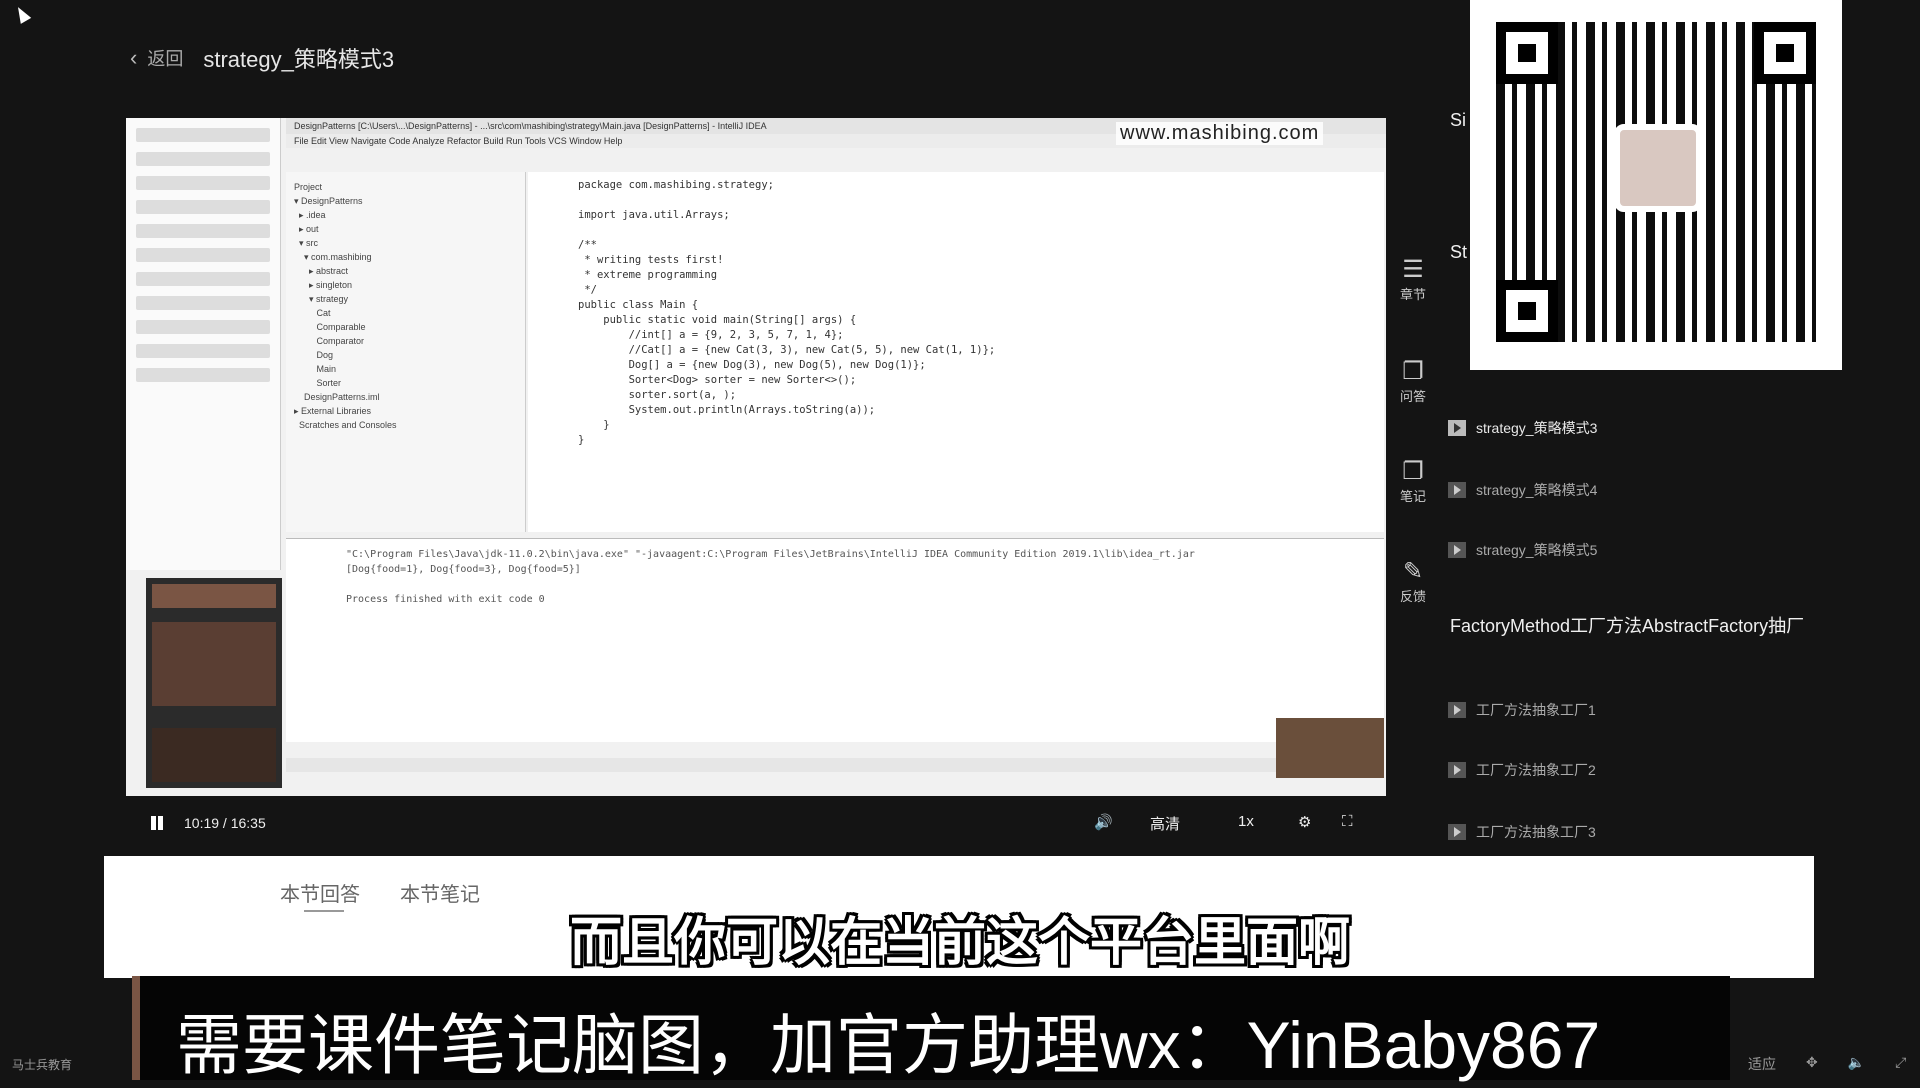  I want to click on speed-button: 1x, so click(1246, 821).